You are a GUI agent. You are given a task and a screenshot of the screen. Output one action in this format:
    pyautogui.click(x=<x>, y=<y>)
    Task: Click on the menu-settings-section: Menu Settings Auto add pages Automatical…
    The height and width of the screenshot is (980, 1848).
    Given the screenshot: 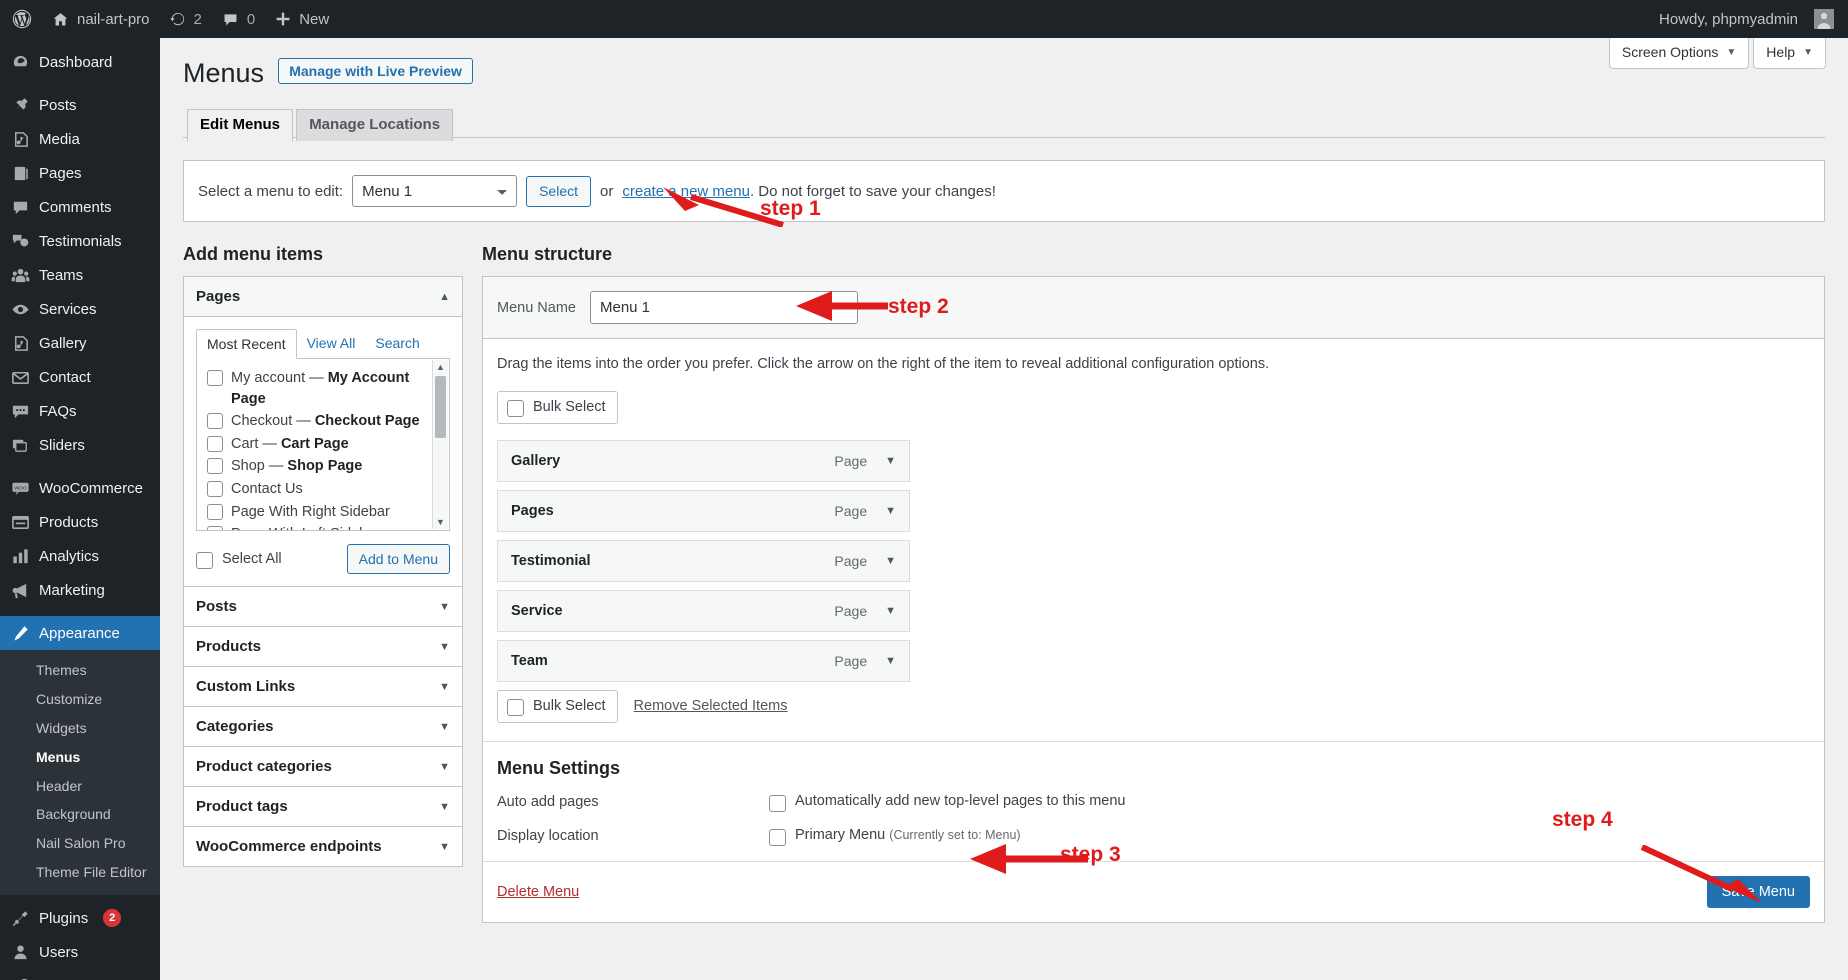 What is the action you would take?
    pyautogui.click(x=1153, y=793)
    